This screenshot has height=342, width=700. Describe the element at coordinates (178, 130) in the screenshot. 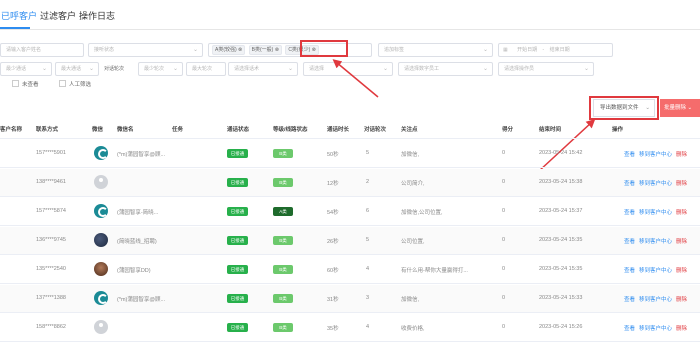

I see `th-task: 任务` at that location.